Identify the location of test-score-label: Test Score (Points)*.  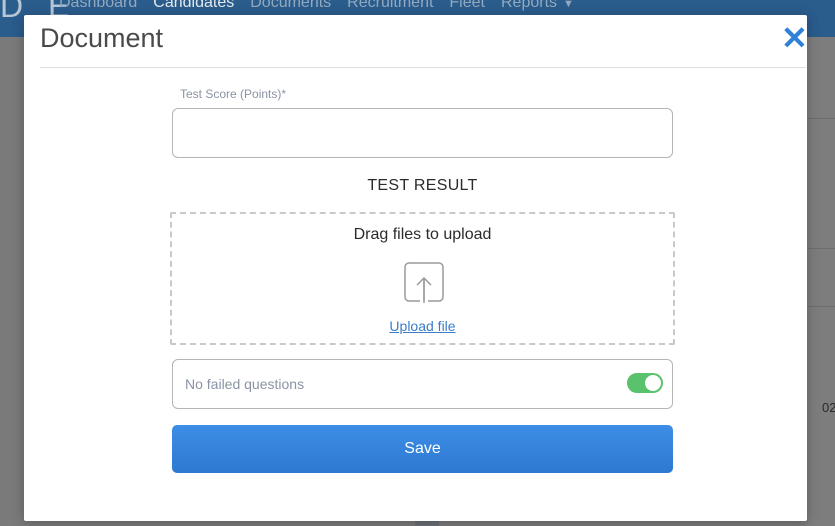
(233, 94).